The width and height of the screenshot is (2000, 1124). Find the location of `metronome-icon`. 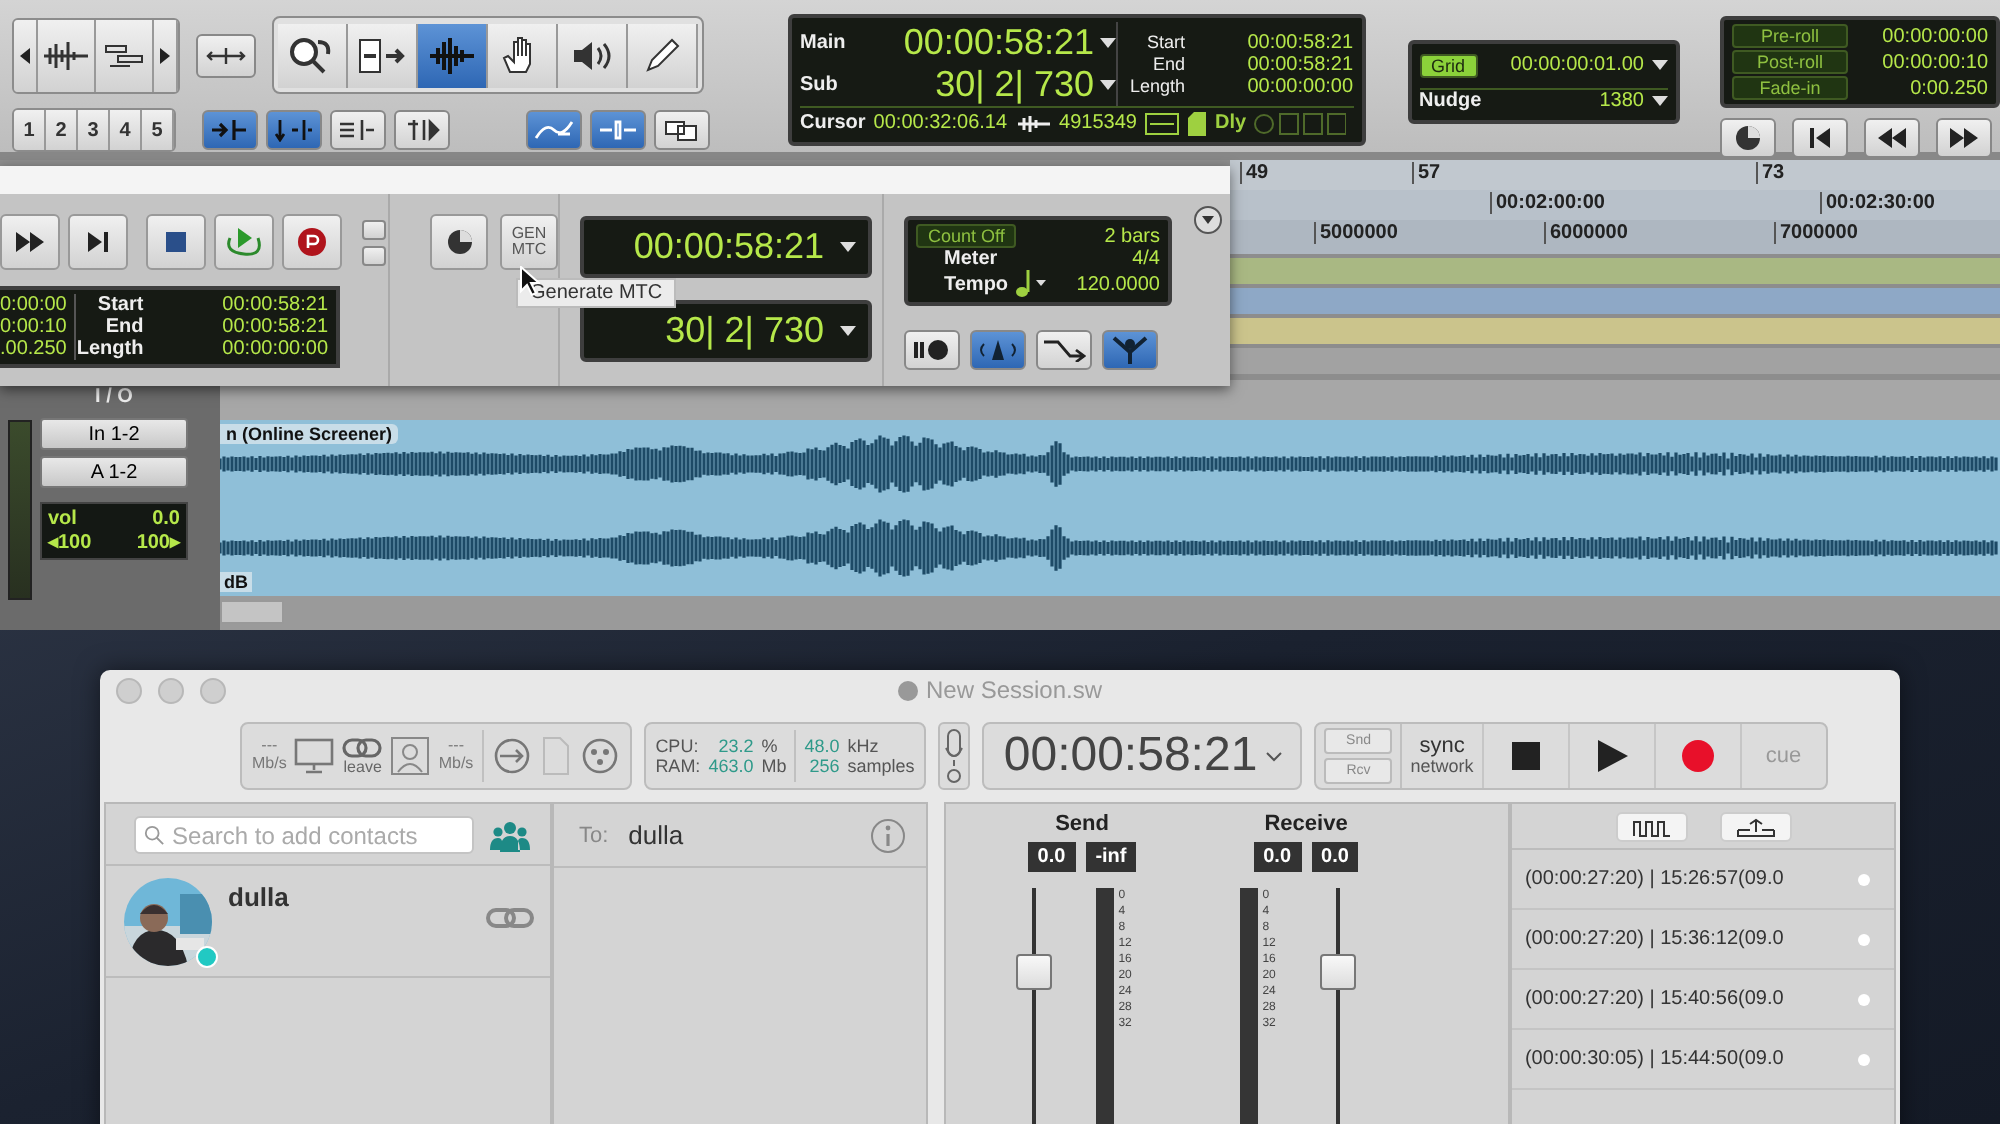

metronome-icon is located at coordinates (998, 350).